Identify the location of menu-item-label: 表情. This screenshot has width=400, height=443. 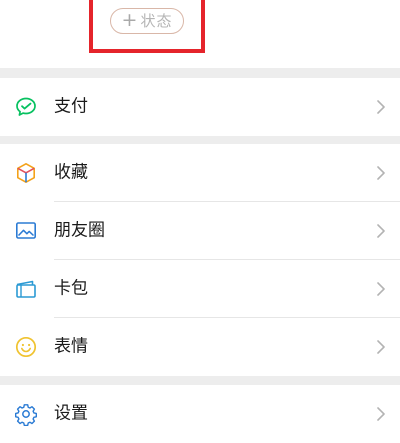
(71, 346).